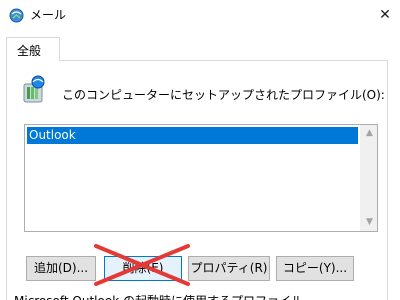 The image size is (400, 300). I want to click on title-bar: メール ✕, so click(200, 15).